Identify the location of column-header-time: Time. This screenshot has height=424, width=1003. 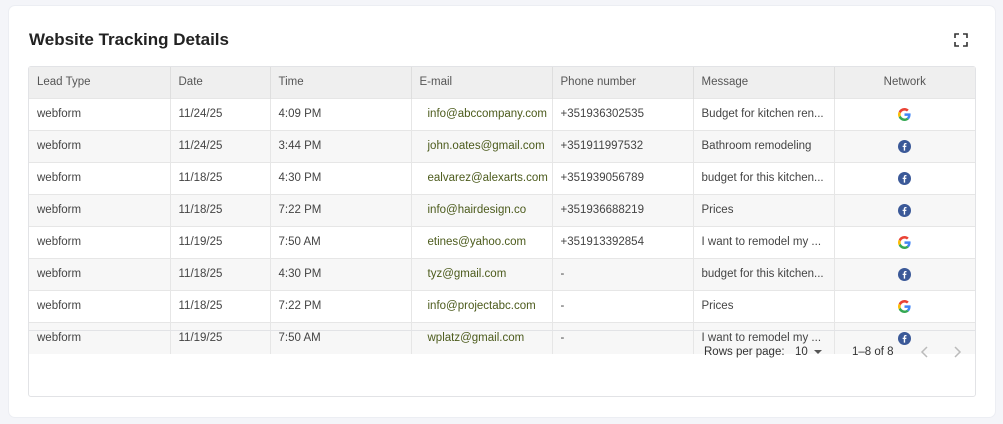
(341, 82).